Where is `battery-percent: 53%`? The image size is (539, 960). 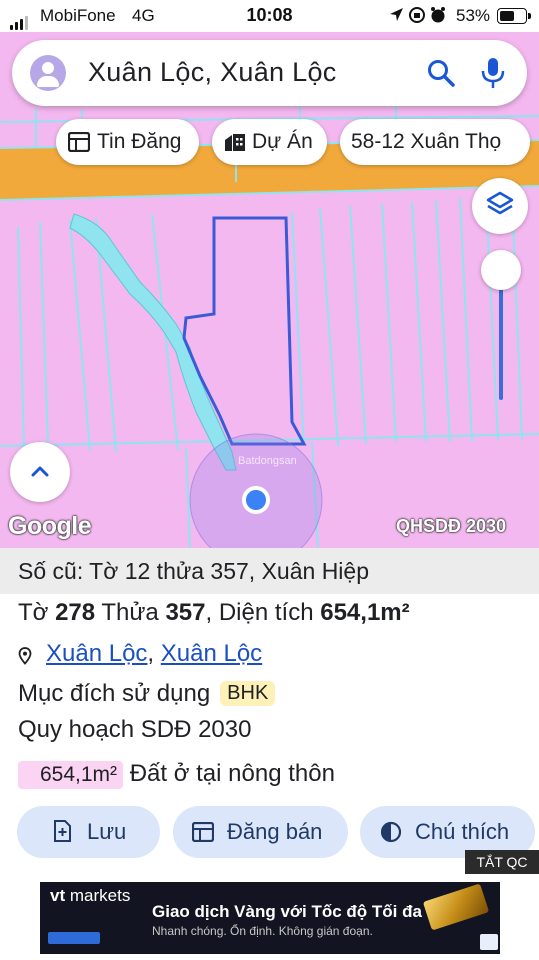
battery-percent: 53% is located at coordinates (473, 15).